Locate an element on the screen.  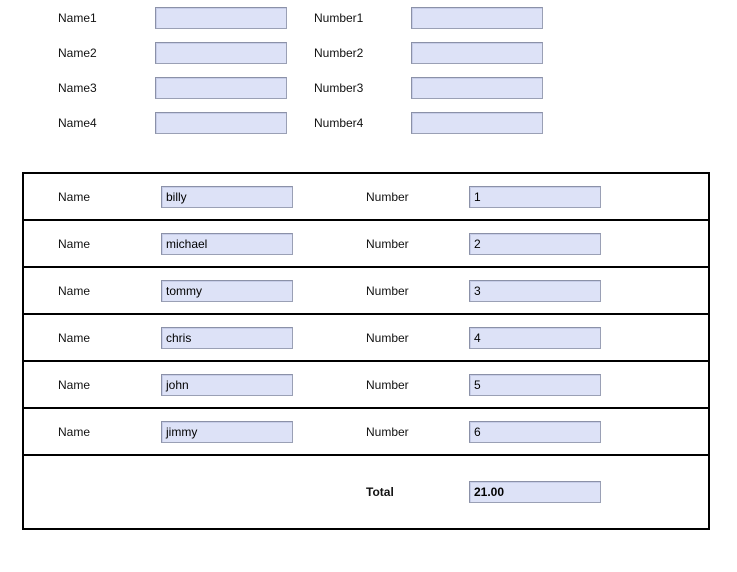
number-label: Number3 is located at coordinates (339, 87).